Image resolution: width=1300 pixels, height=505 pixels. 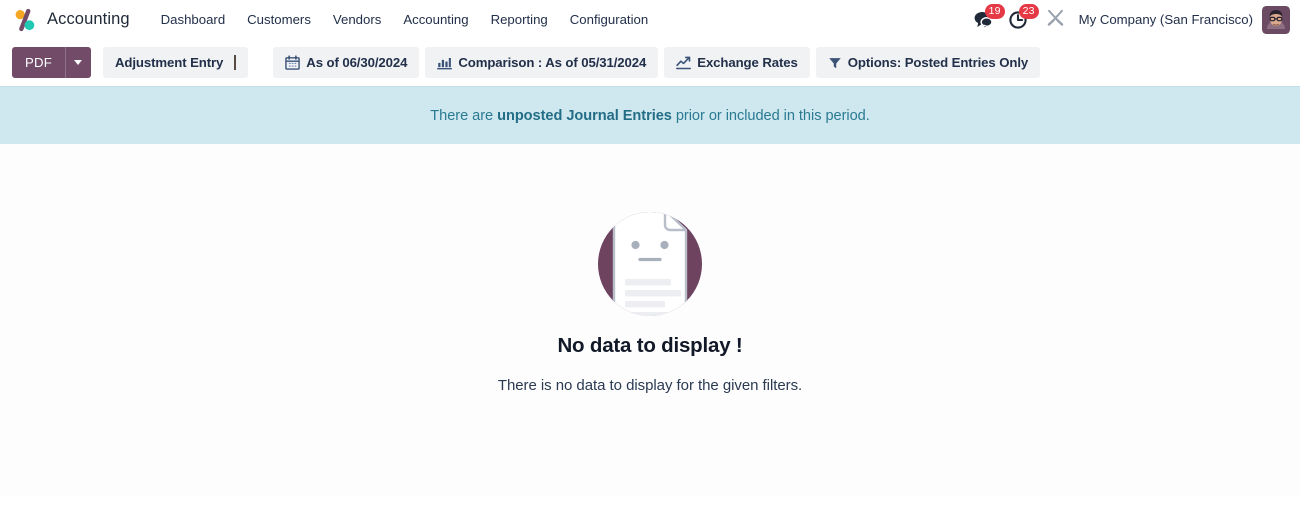 What do you see at coordinates (1020, 19) in the screenshot?
I see `activities-button: 23` at bounding box center [1020, 19].